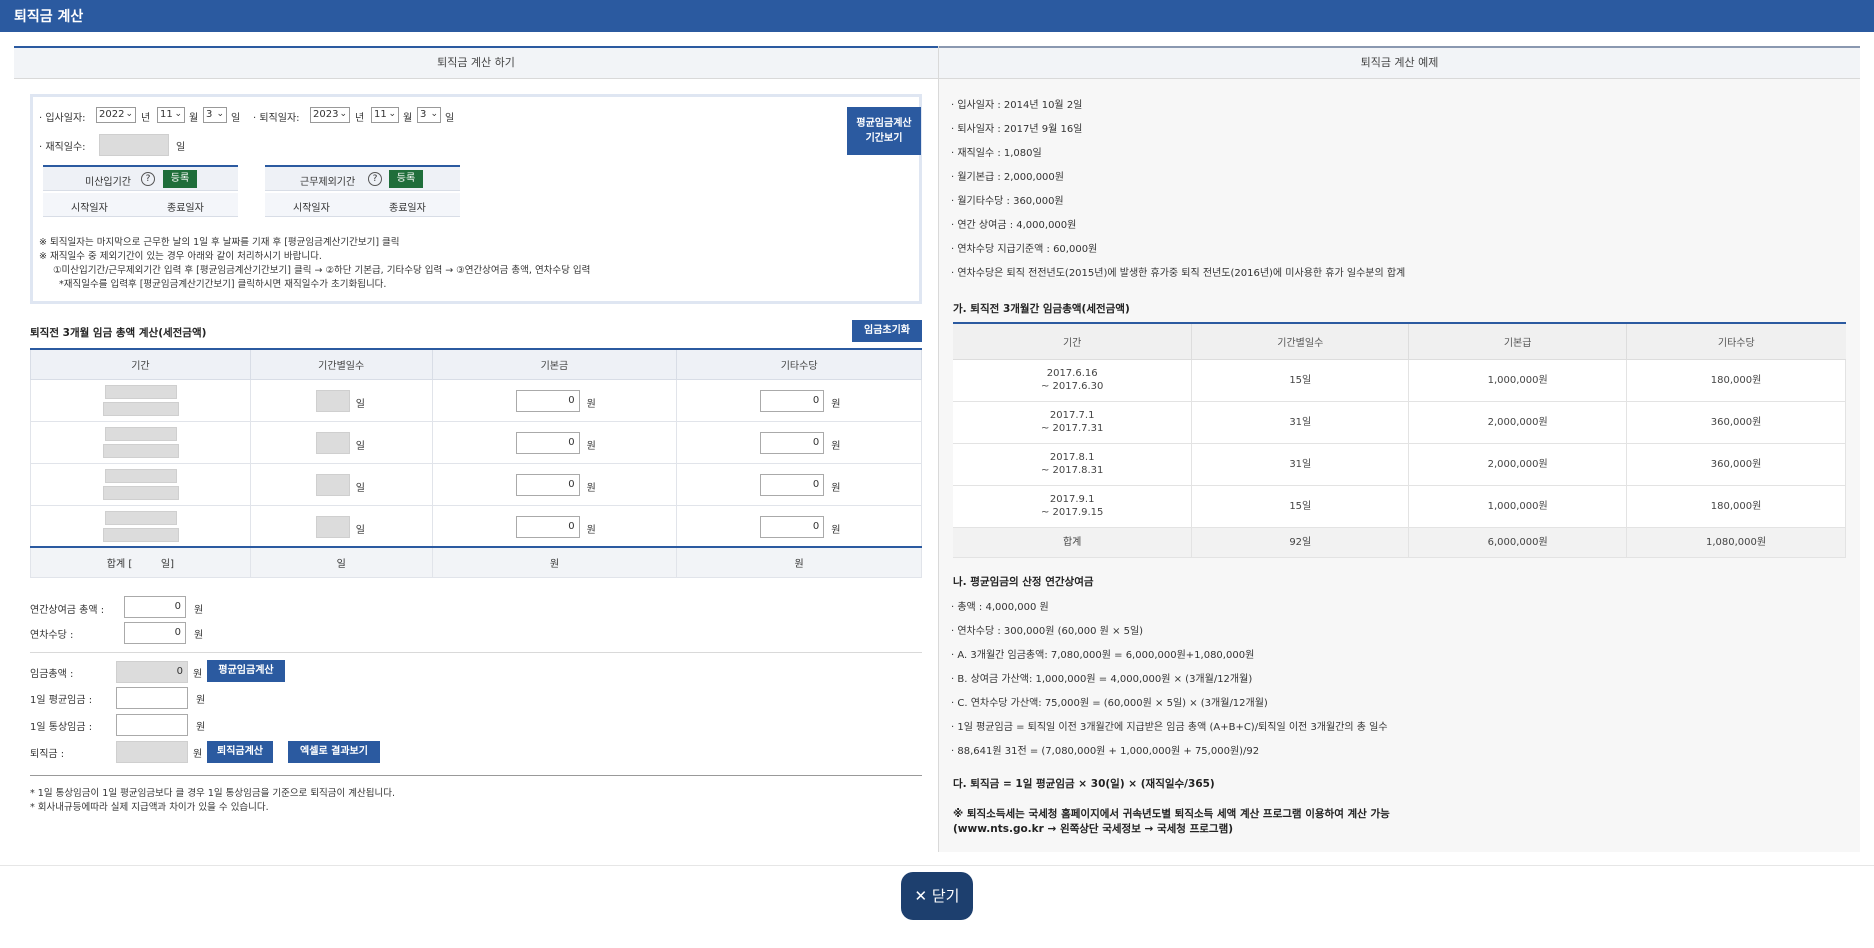 The height and width of the screenshot is (948, 1874). I want to click on period-start: 2017.8.1, so click(1072, 457).